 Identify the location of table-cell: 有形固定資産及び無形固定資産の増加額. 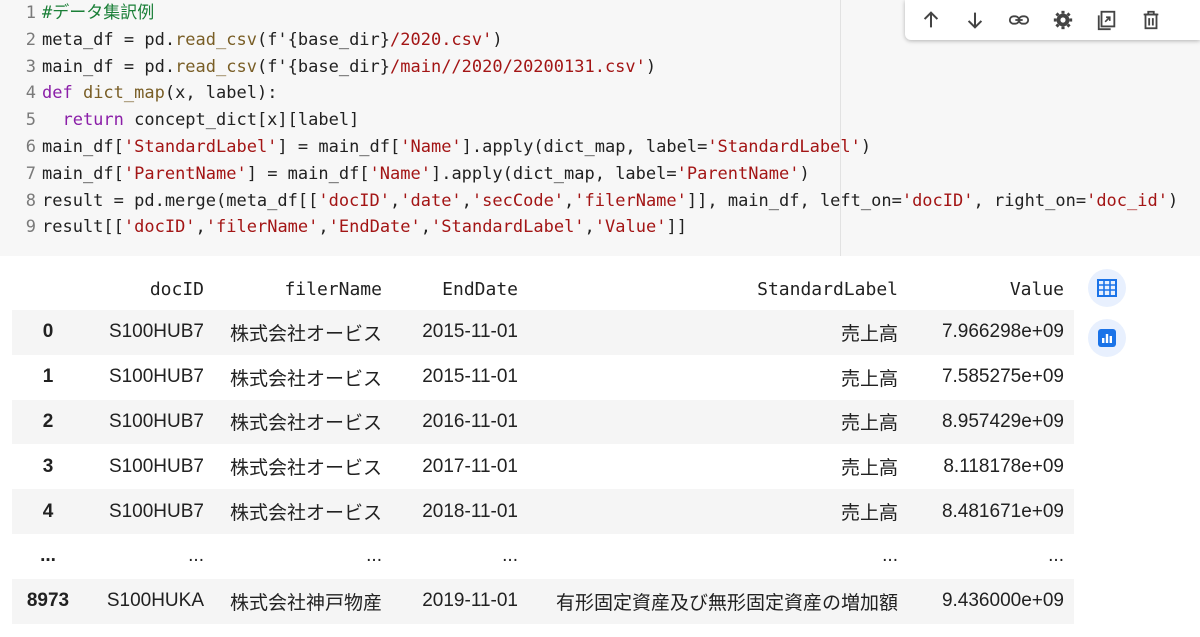
(726, 603).